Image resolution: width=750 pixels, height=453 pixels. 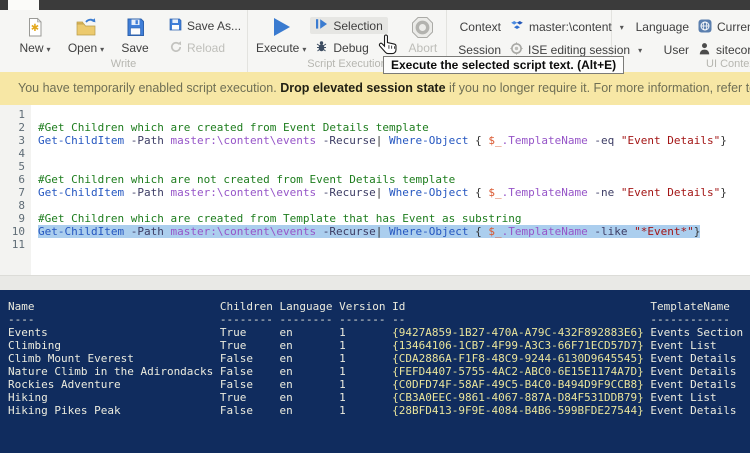 I want to click on open-button-label: Open, so click(x=82, y=48).